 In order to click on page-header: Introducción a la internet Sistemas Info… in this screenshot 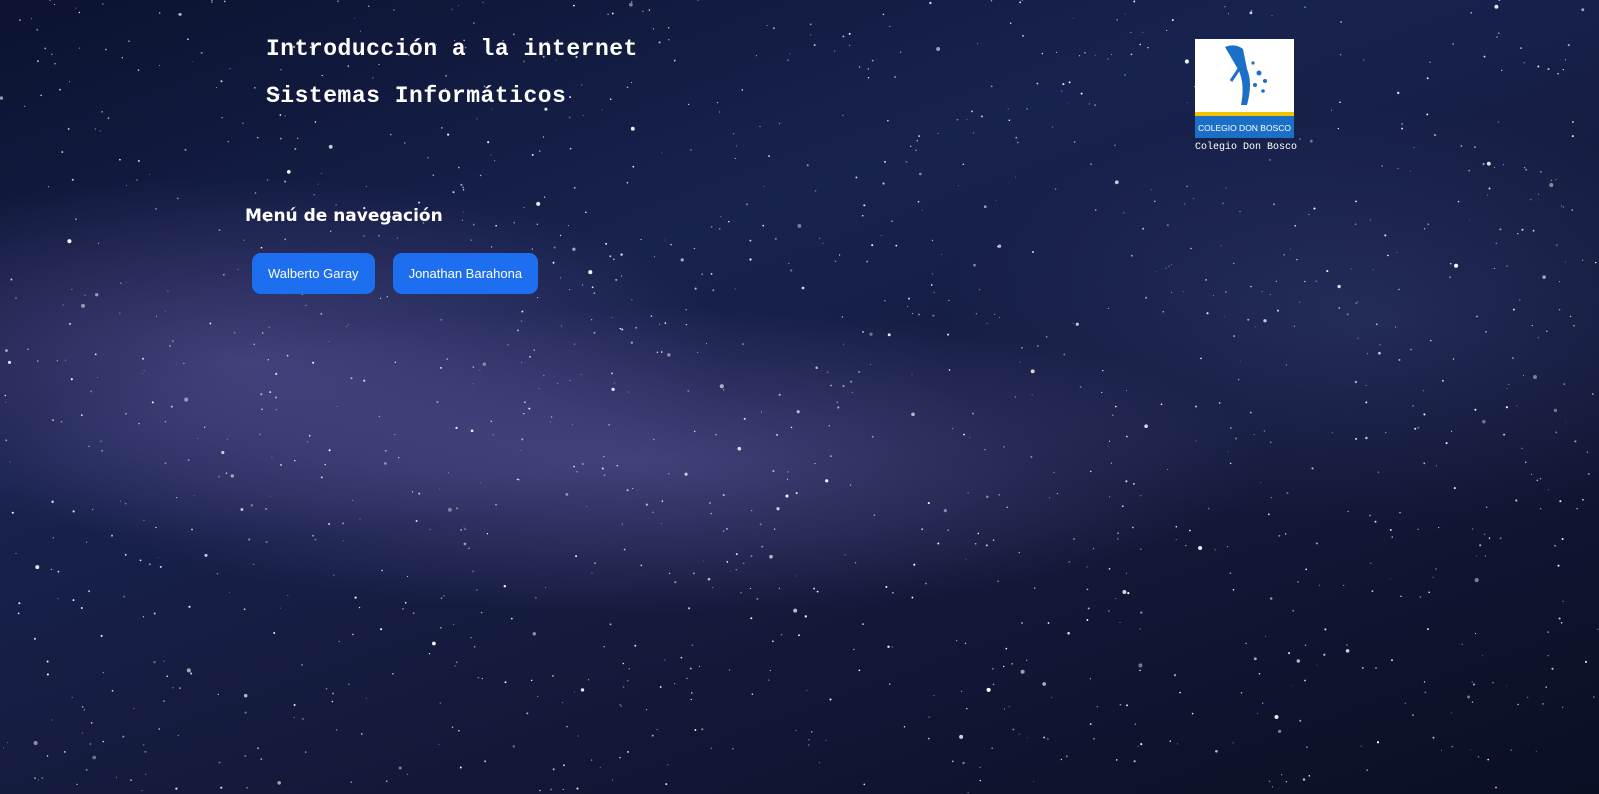, I will do `click(452, 85)`.